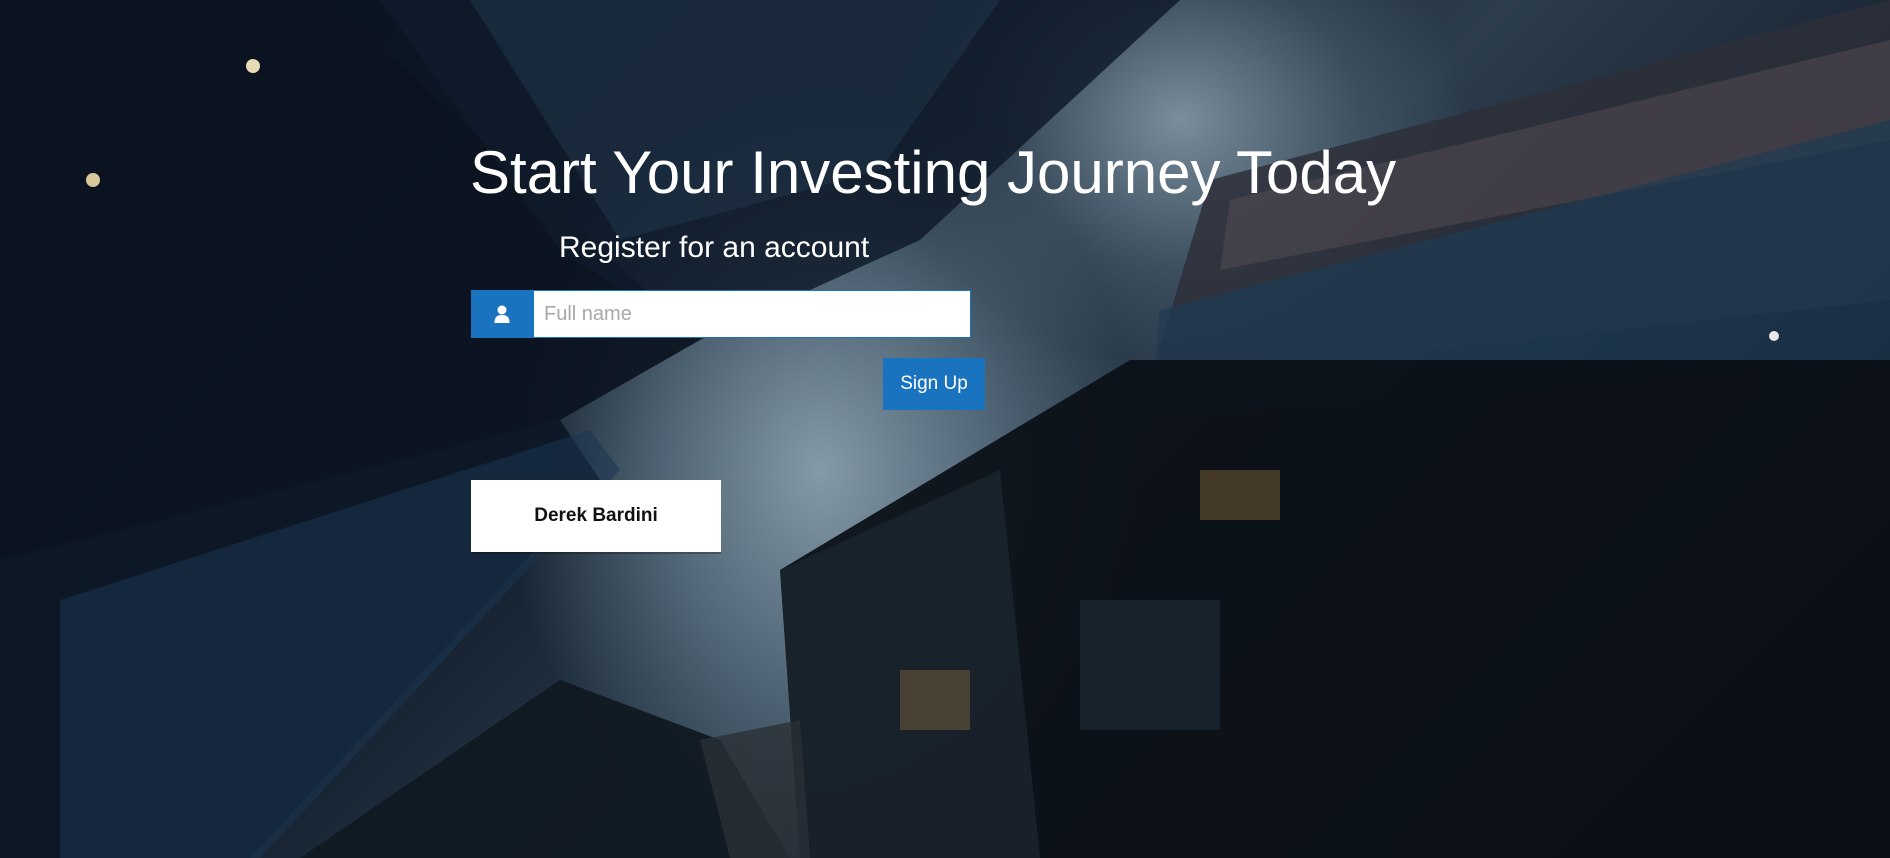 The image size is (1890, 858). Describe the element at coordinates (752, 314) in the screenshot. I see `full-name-input` at that location.